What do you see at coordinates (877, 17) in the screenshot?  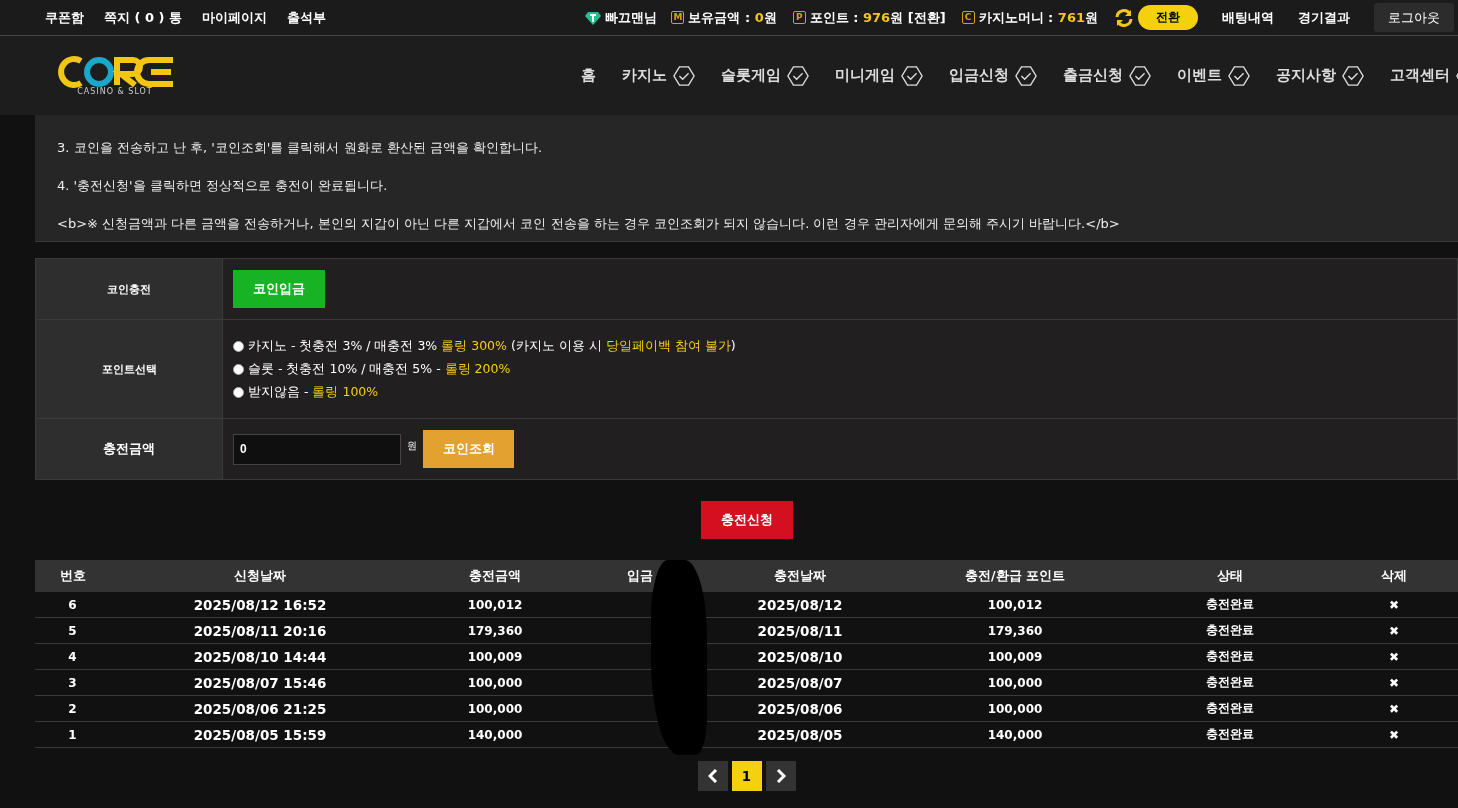 I see `points-text: 포인트 : 976원 [전환]` at bounding box center [877, 17].